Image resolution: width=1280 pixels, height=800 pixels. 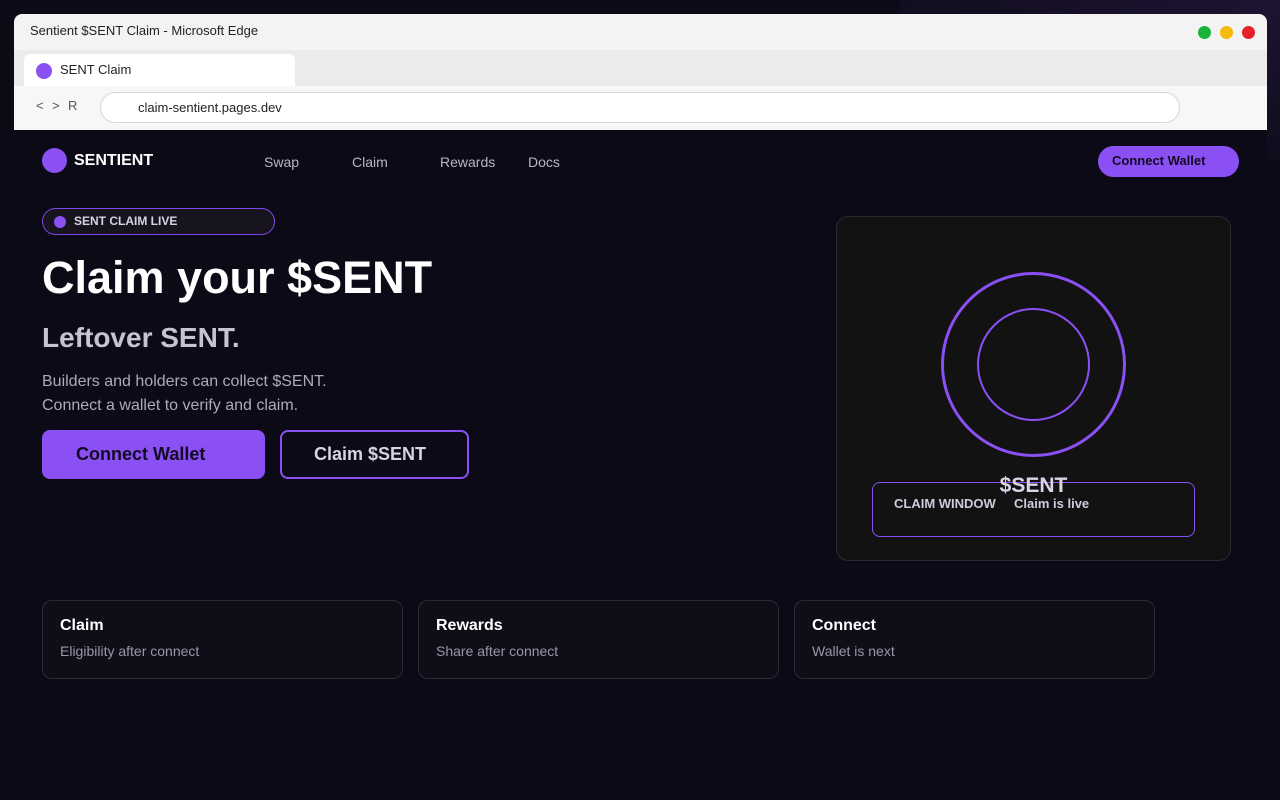 I want to click on page-subtitle: Leftover SENT., so click(x=141, y=337).